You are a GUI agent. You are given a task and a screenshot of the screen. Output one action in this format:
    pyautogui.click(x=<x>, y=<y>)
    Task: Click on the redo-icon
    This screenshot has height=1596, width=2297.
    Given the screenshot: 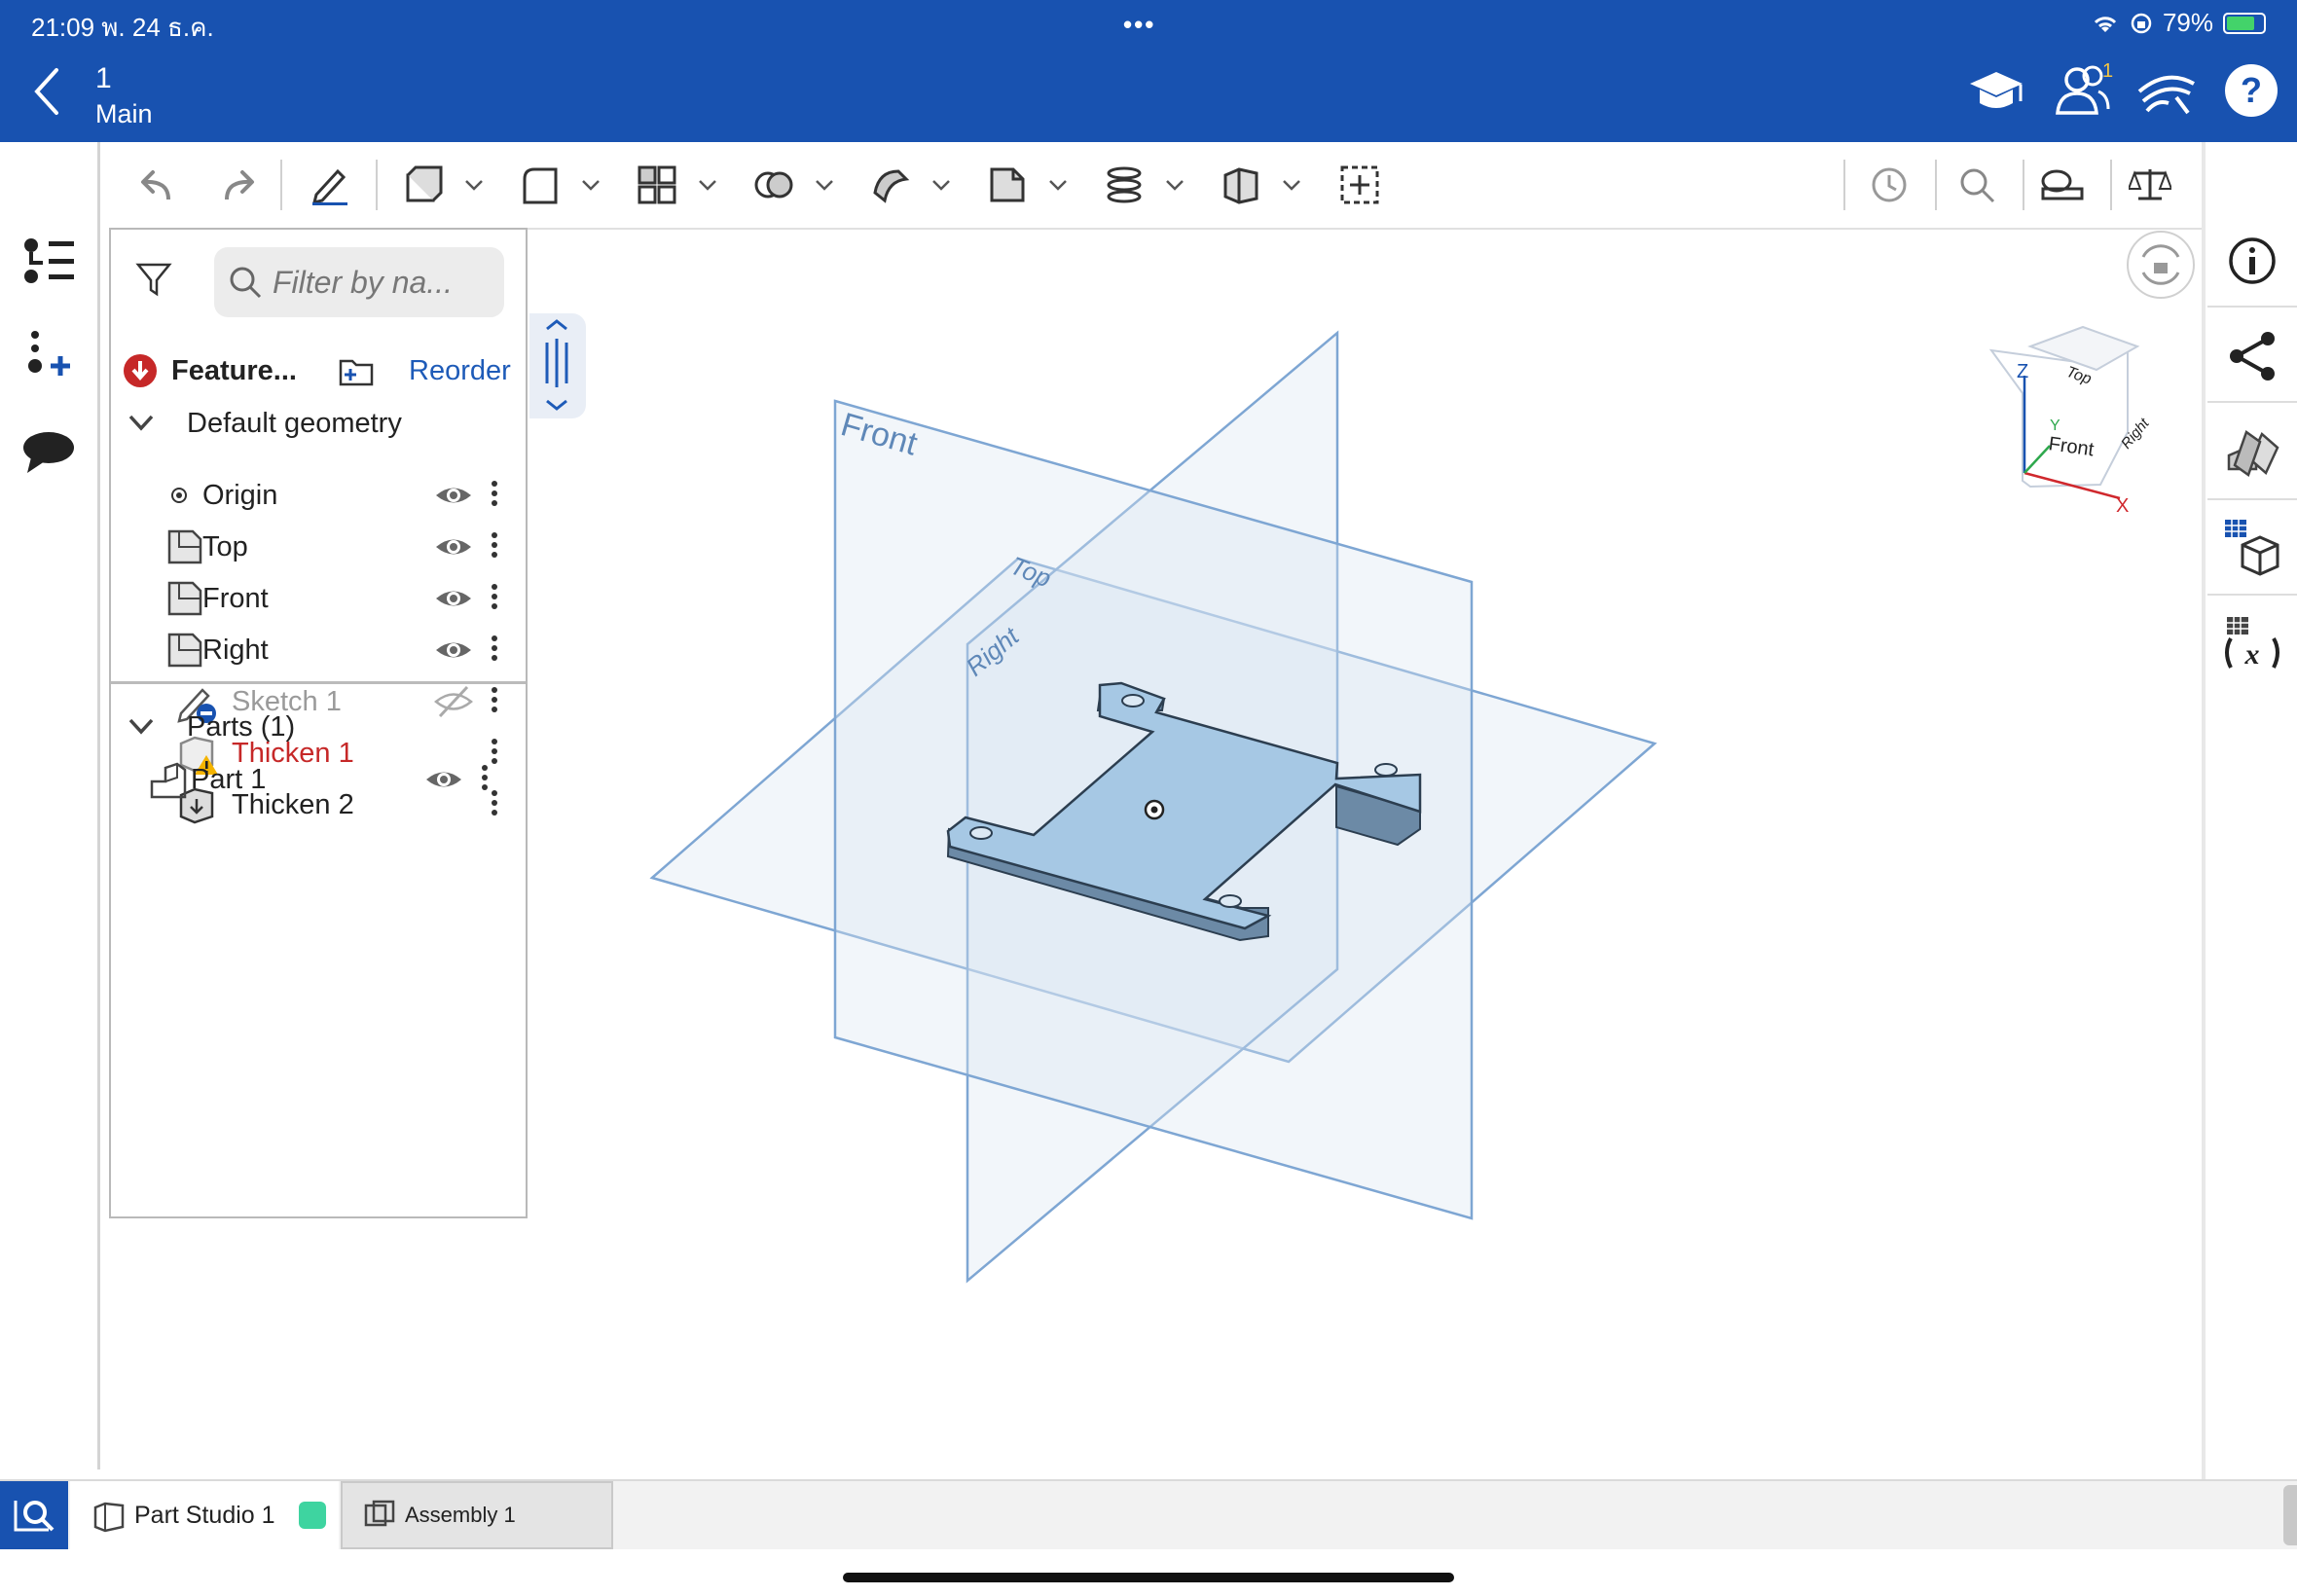 What is the action you would take?
    pyautogui.click(x=241, y=185)
    